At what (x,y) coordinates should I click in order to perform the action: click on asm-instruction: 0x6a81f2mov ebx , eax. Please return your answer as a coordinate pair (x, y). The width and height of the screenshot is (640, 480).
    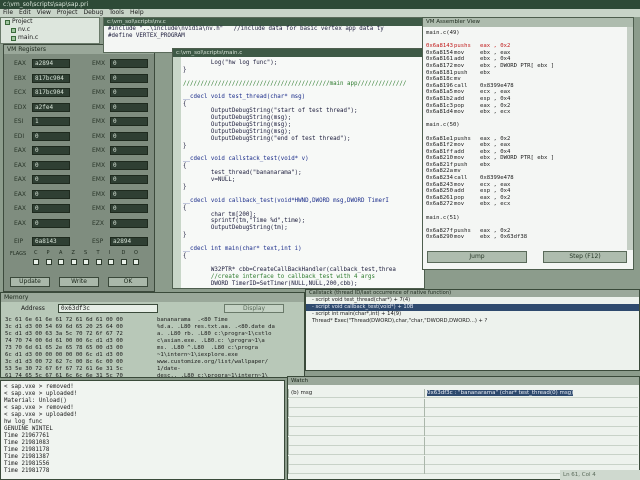
    Looking at the image, I should click on (528, 145).